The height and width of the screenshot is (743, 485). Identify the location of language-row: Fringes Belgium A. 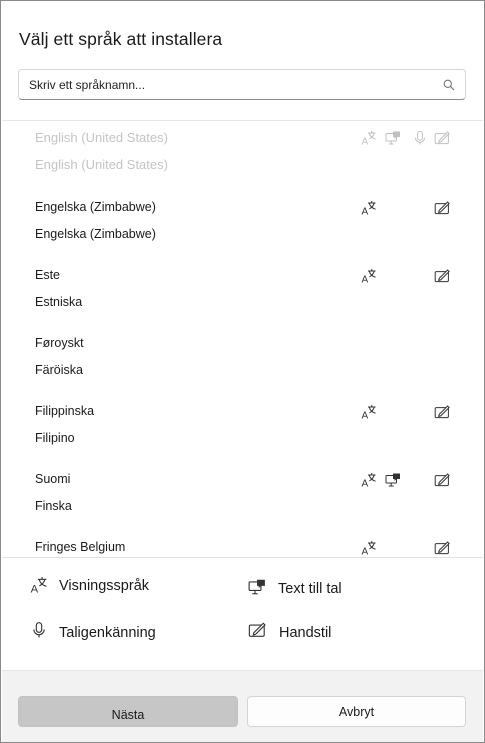
(242, 543).